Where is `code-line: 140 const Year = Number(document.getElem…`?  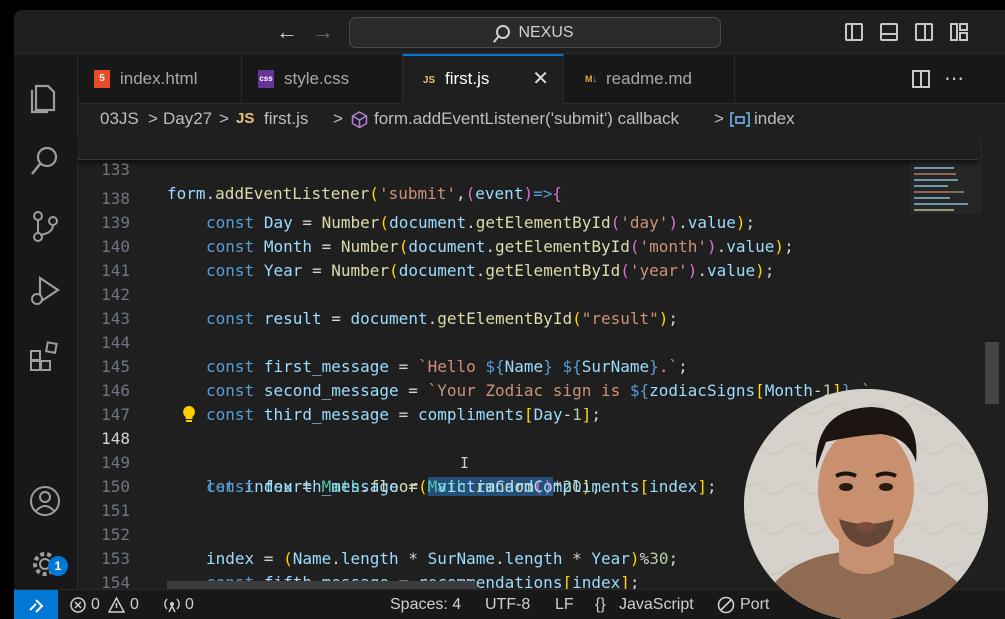
code-line: 140 const Year = Number(document.getElem… is located at coordinates (528, 245).